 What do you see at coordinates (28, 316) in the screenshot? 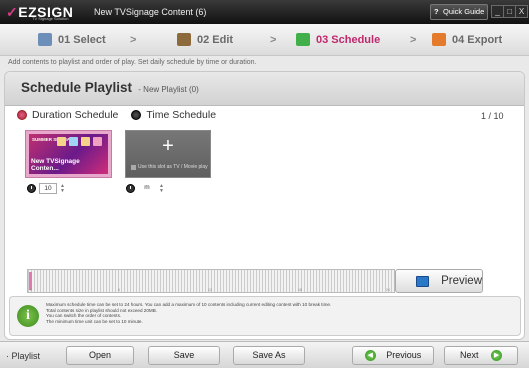
I see `info-icon: i` at bounding box center [28, 316].